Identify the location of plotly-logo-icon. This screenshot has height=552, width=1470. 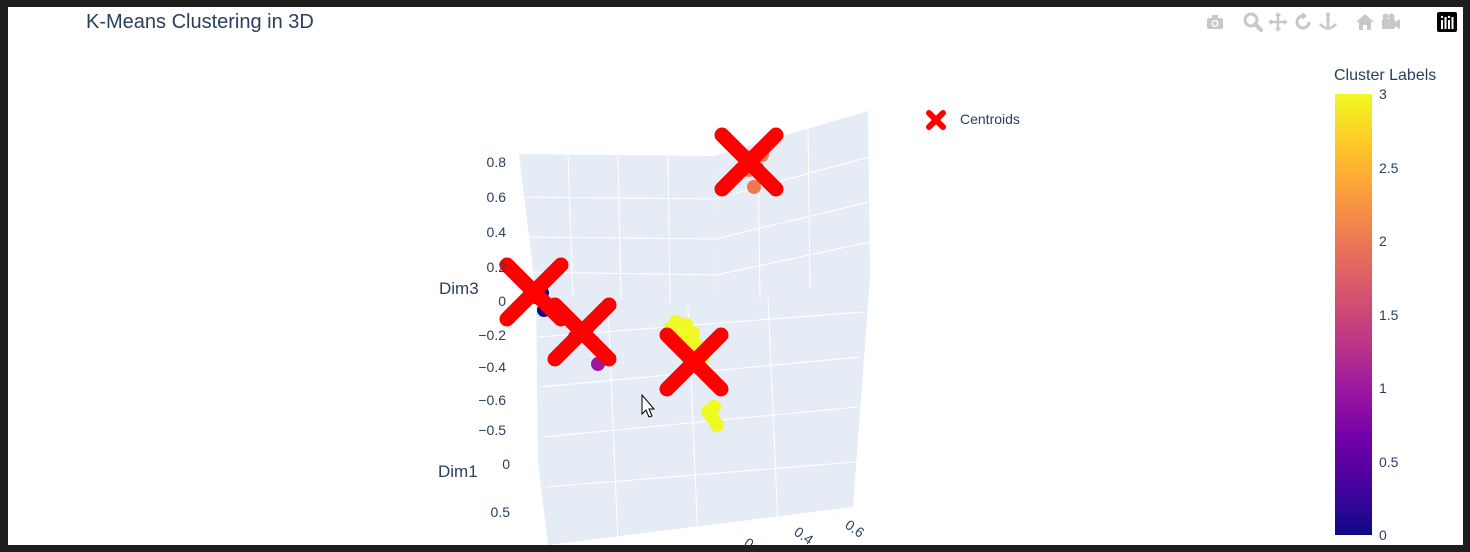
(1447, 22).